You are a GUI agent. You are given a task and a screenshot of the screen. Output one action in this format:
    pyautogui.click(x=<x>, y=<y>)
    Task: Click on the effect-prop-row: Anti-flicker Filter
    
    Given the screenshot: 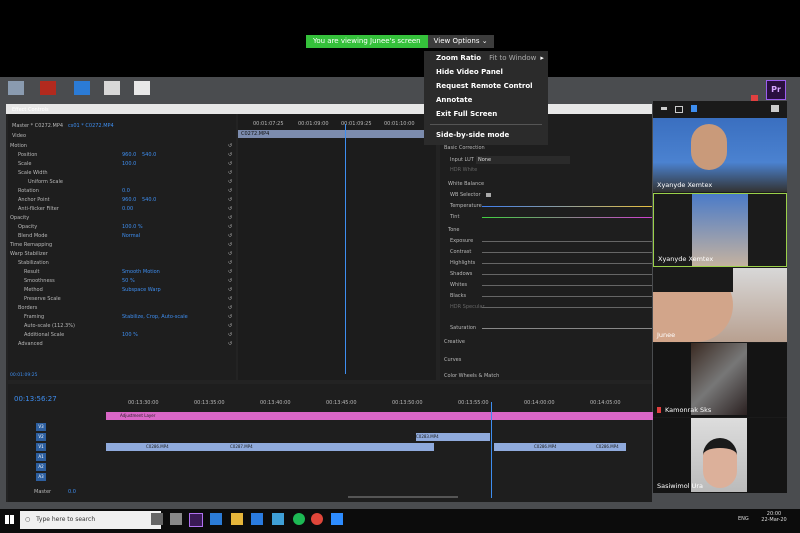 What is the action you would take?
    pyautogui.click(x=38, y=209)
    